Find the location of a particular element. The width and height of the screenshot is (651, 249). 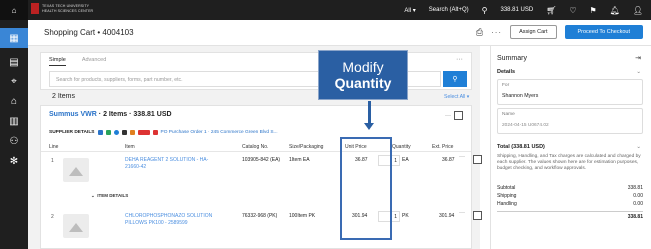

catalog-number: 103905-842 (EA) is located at coordinates (261, 160).